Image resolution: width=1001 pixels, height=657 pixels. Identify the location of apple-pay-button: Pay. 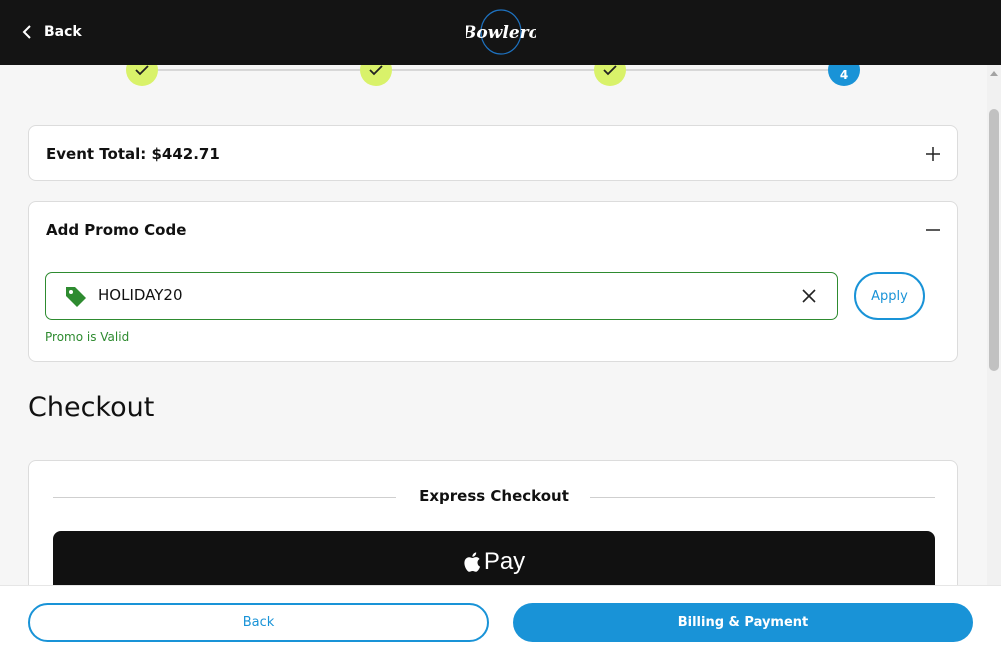
(494, 558).